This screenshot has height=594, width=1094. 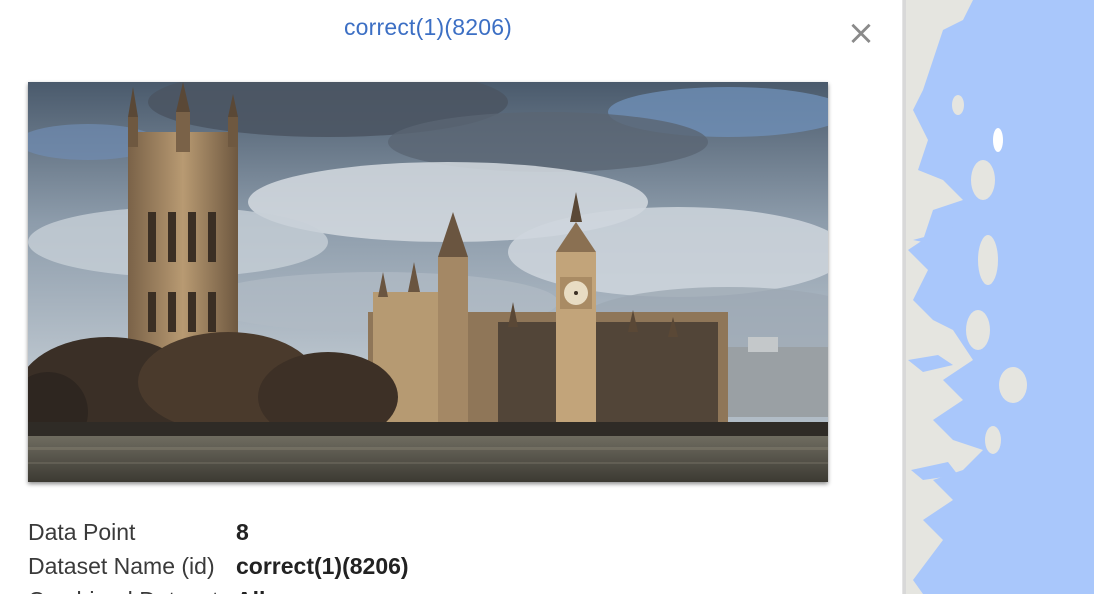 I want to click on detail-row-combined-dataset: Combined Dataset All, so click(x=218, y=588).